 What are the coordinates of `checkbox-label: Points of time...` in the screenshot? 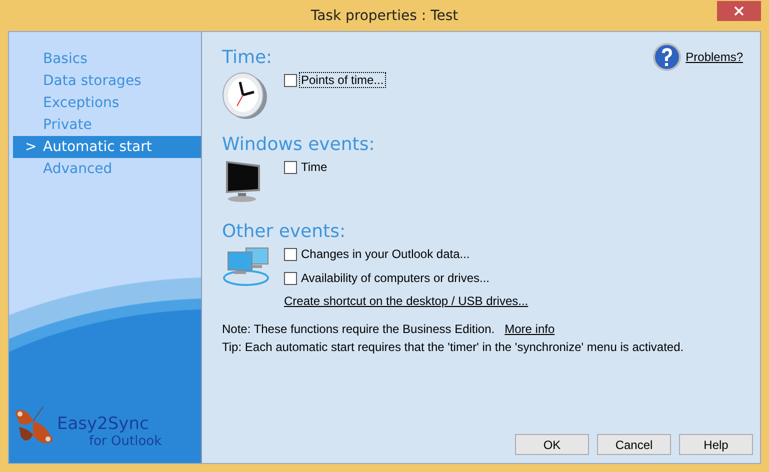 It's located at (342, 80).